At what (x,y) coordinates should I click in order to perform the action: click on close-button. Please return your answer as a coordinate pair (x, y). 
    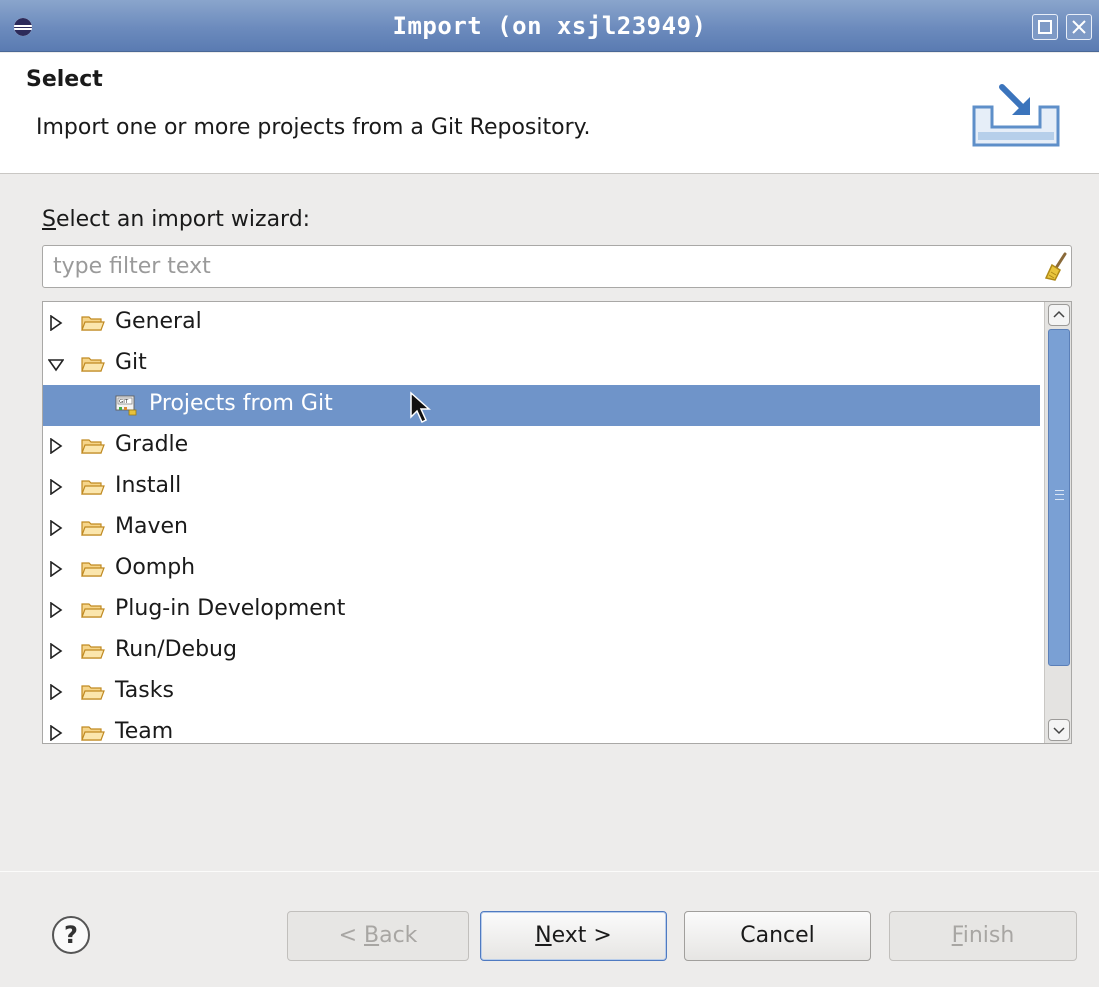
    Looking at the image, I should click on (1079, 27).